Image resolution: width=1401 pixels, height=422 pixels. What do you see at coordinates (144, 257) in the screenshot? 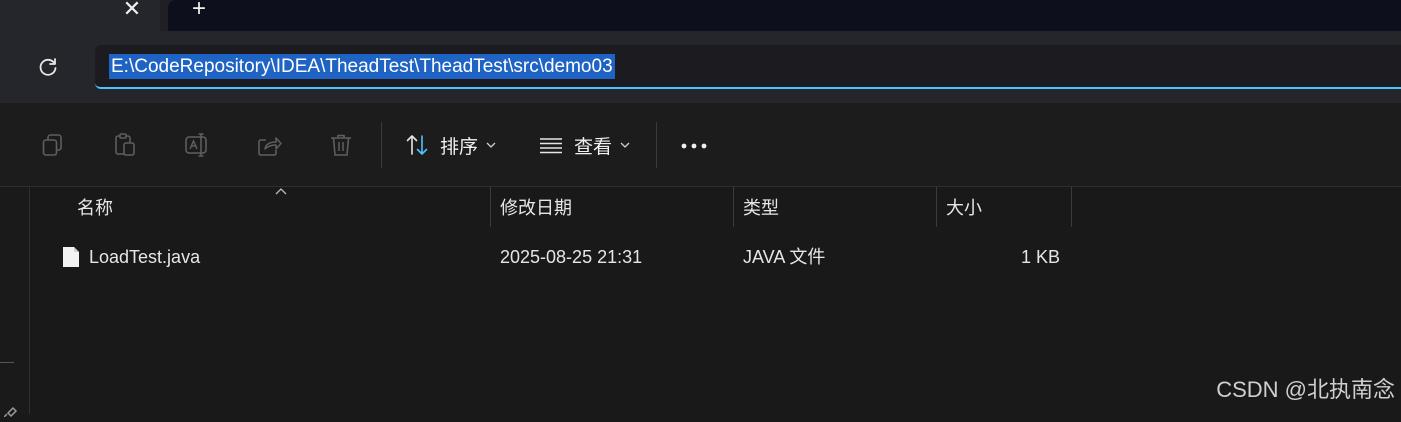
I see `file-name: LoadTest.java` at bounding box center [144, 257].